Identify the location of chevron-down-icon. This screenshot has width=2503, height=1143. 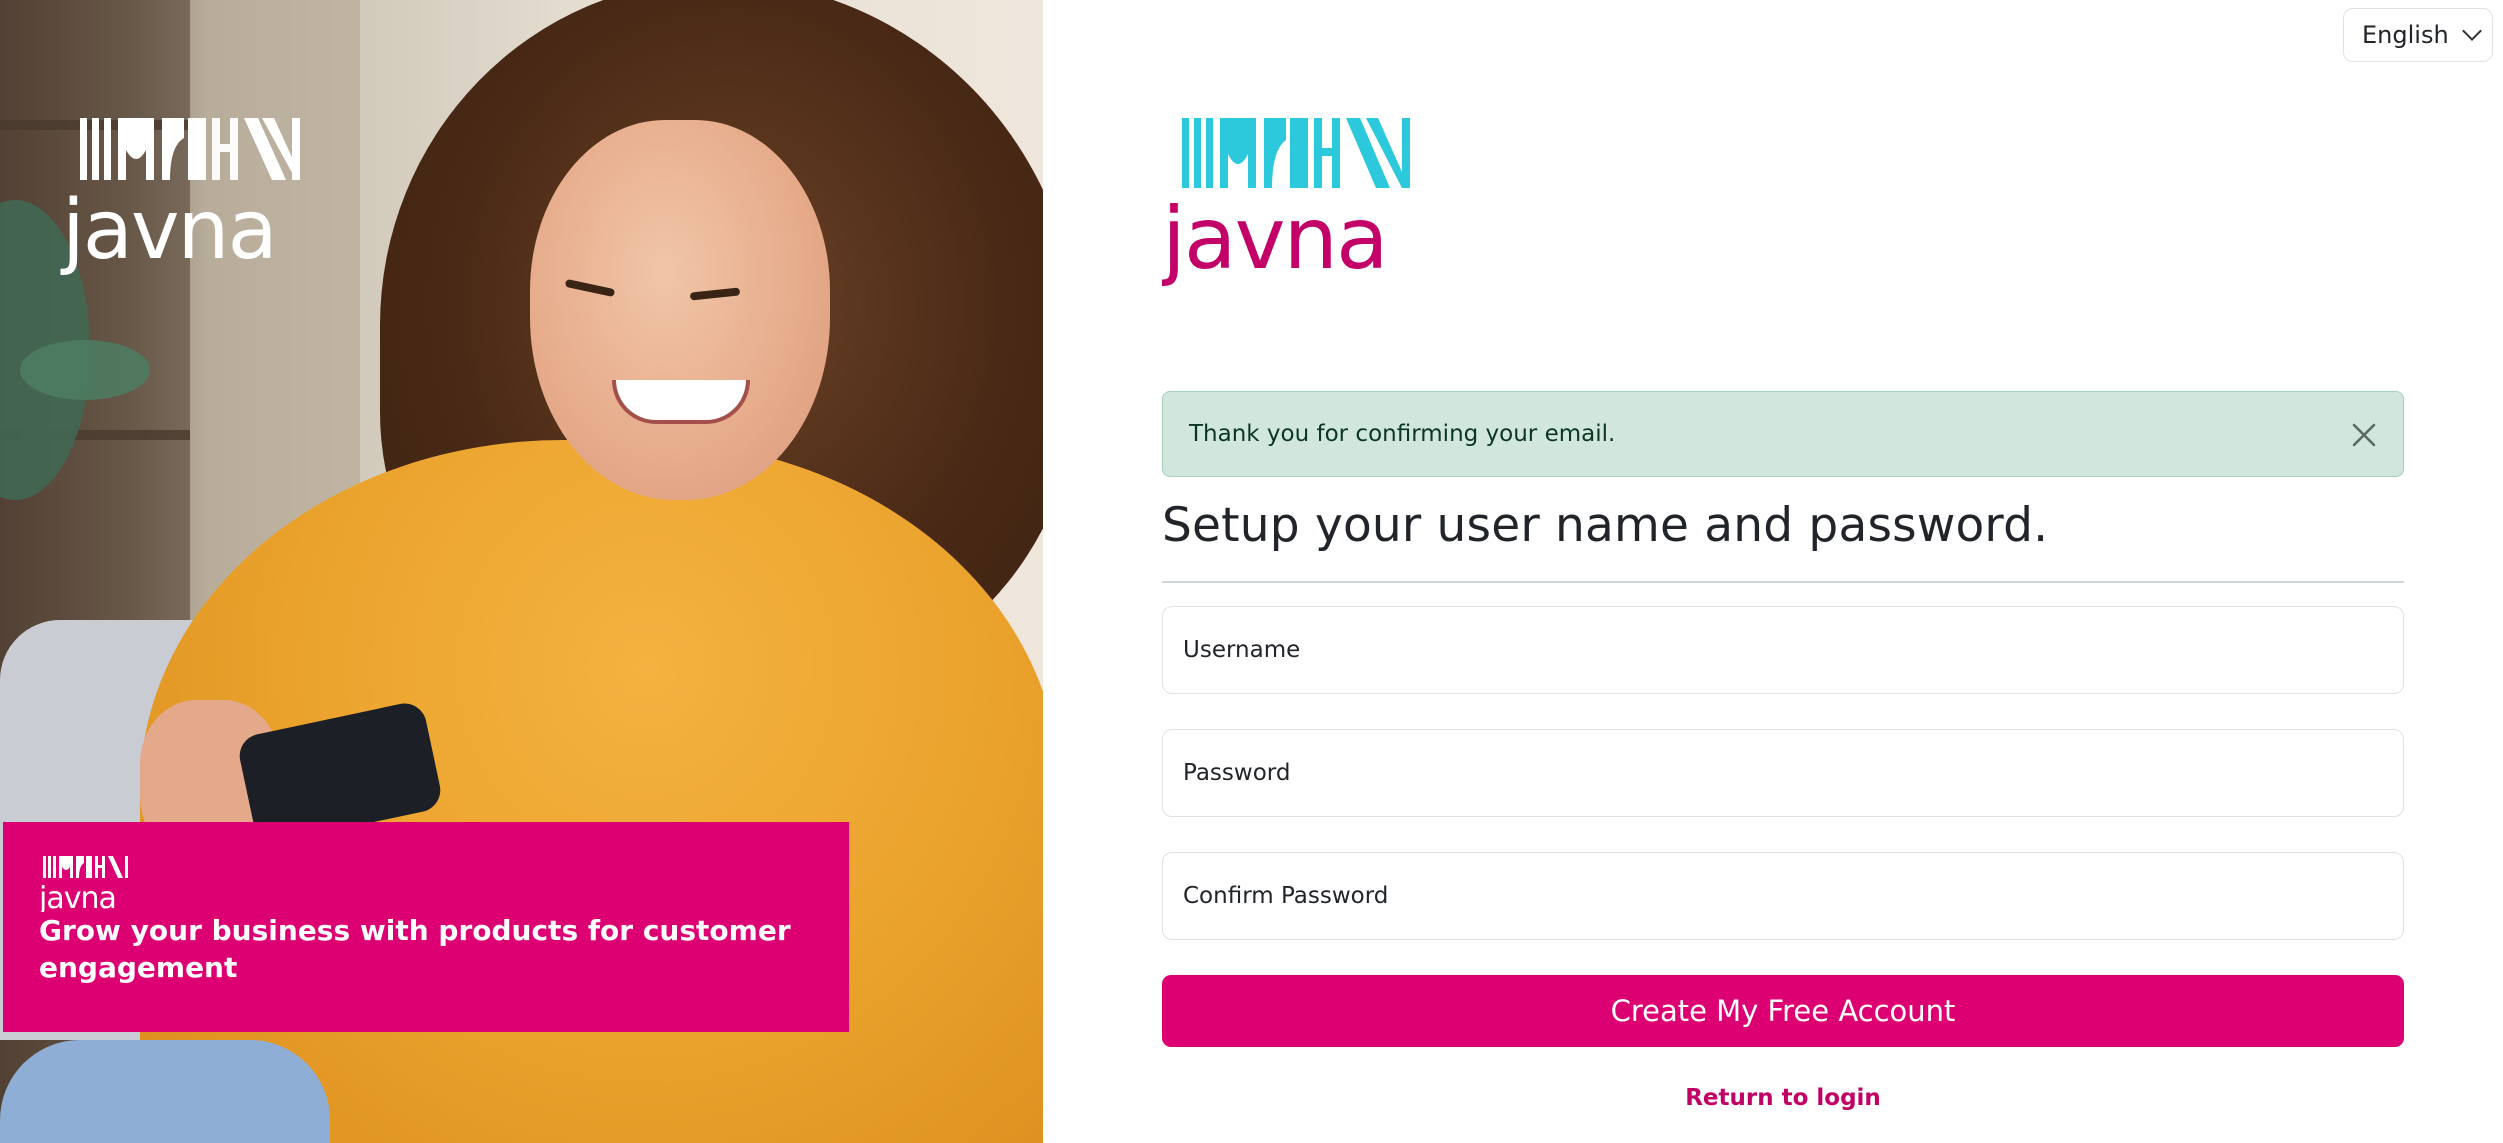
(2471, 31).